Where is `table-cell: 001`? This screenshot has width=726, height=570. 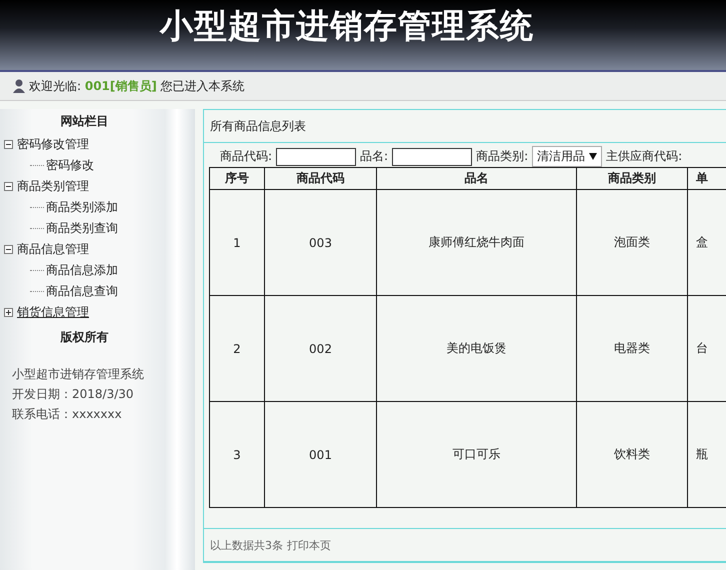 table-cell: 001 is located at coordinates (320, 455).